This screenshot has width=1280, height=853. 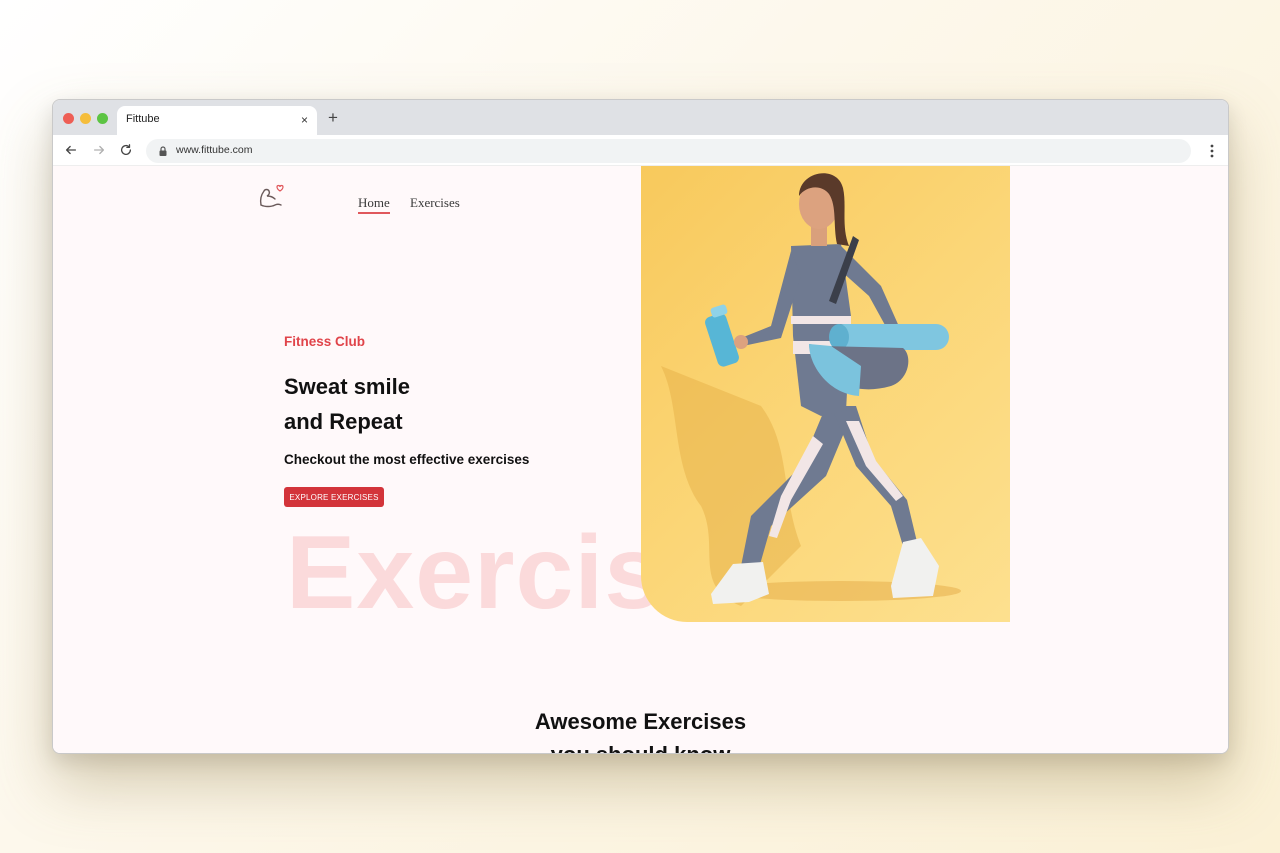 What do you see at coordinates (444, 404) in the screenshot?
I see `hero-headline: Sweat smile and Repeat` at bounding box center [444, 404].